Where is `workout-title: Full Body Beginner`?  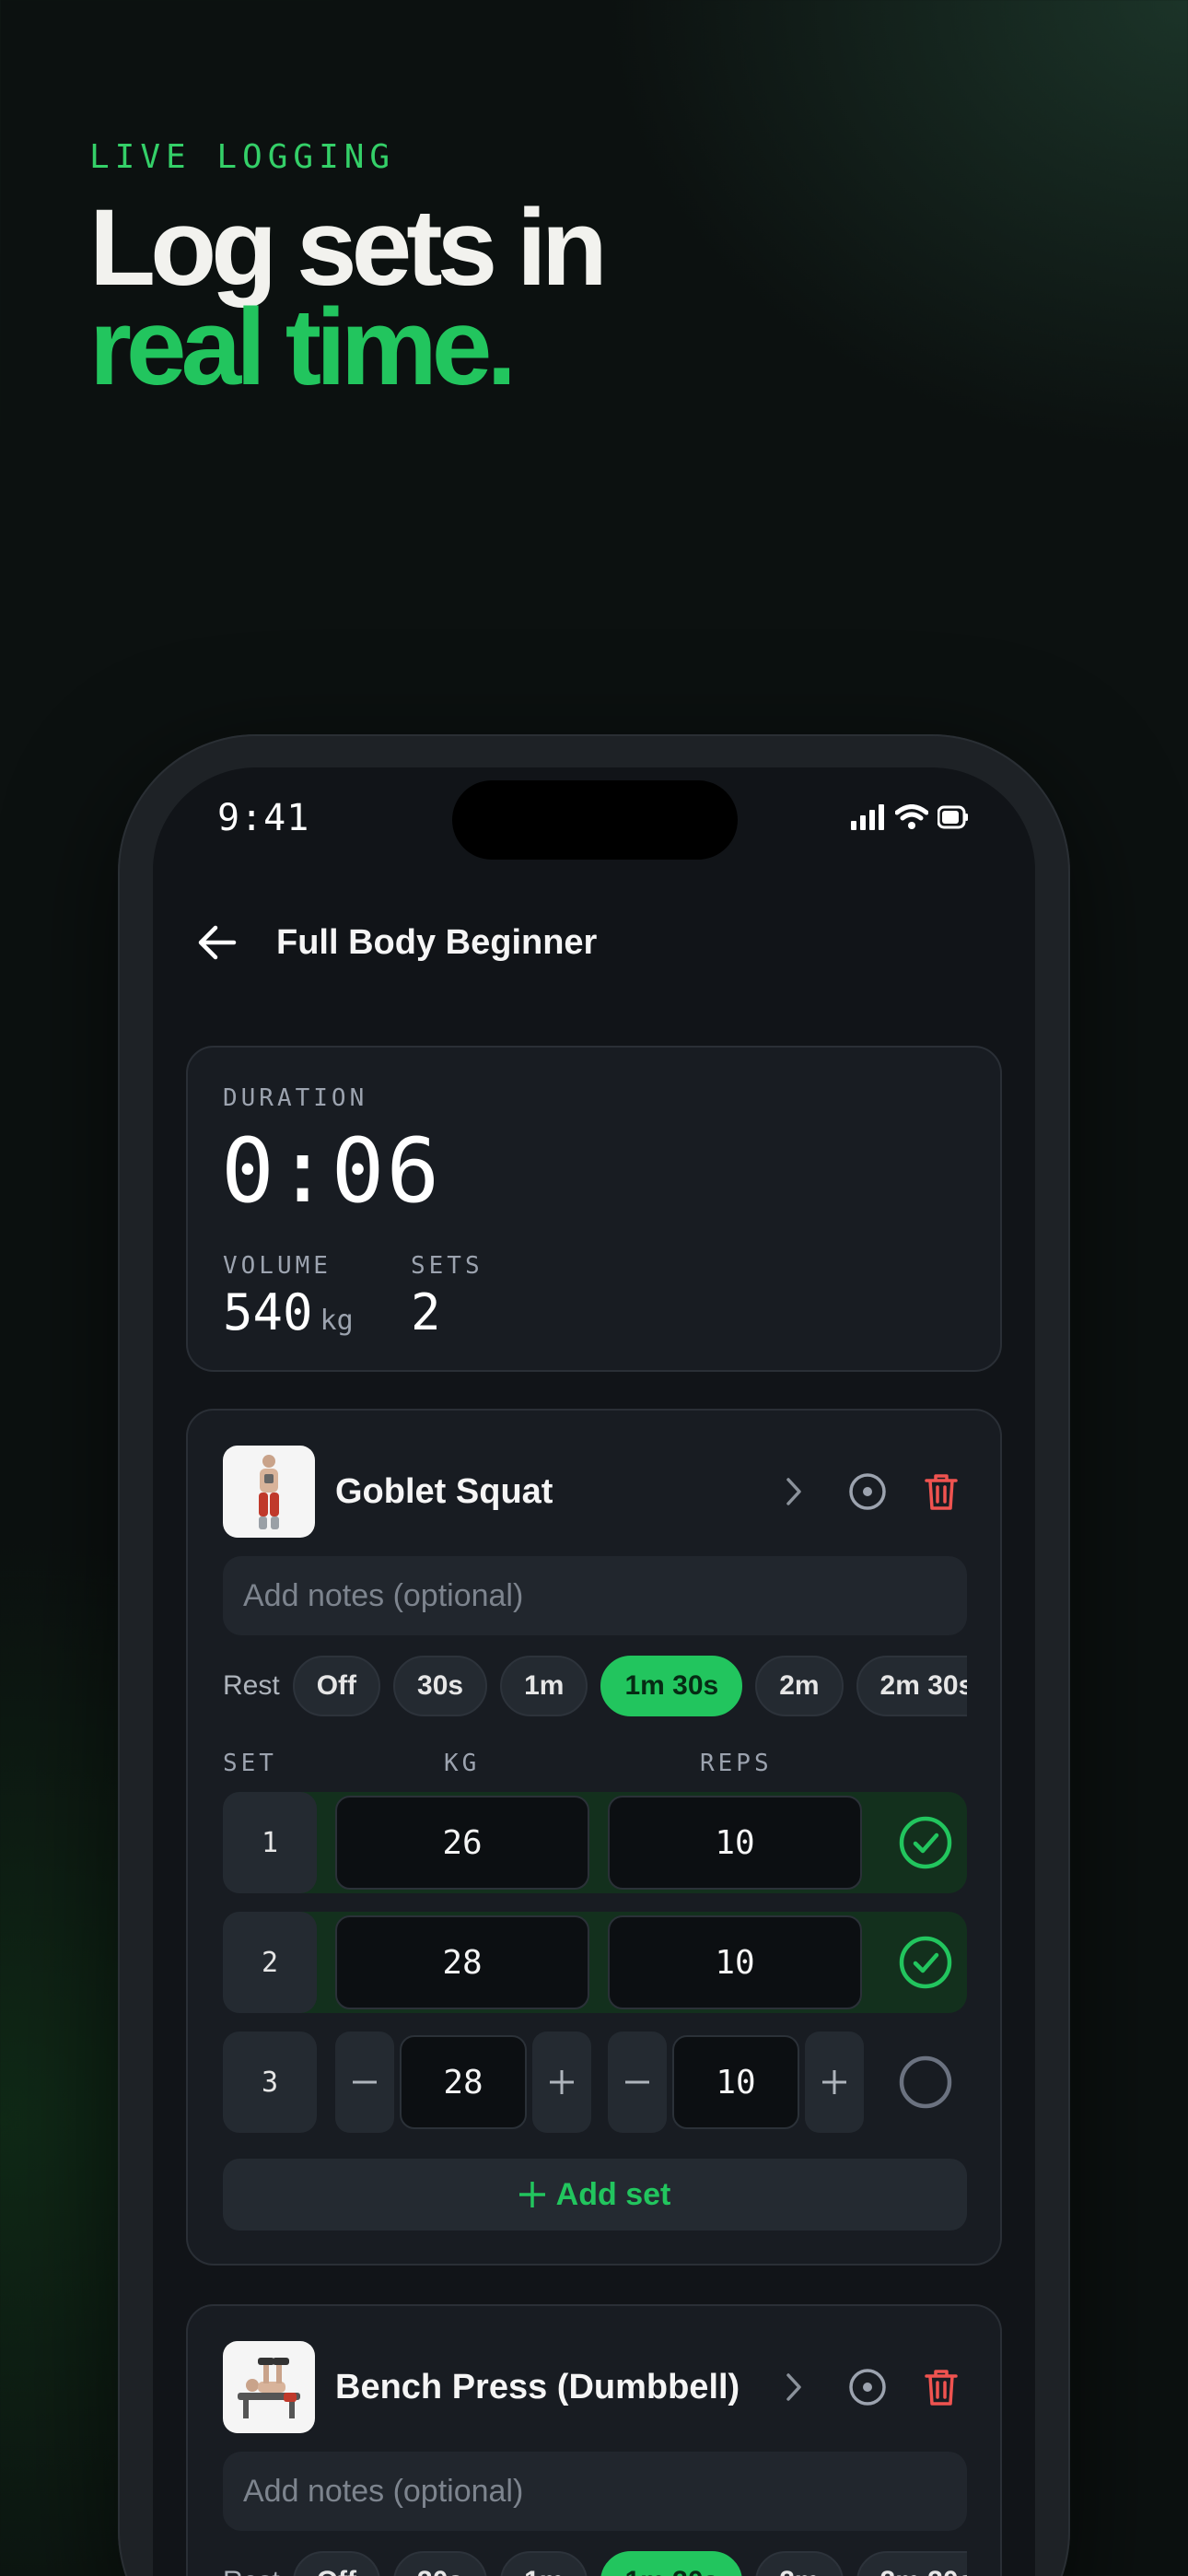
workout-title: Full Body Beginner is located at coordinates (437, 942).